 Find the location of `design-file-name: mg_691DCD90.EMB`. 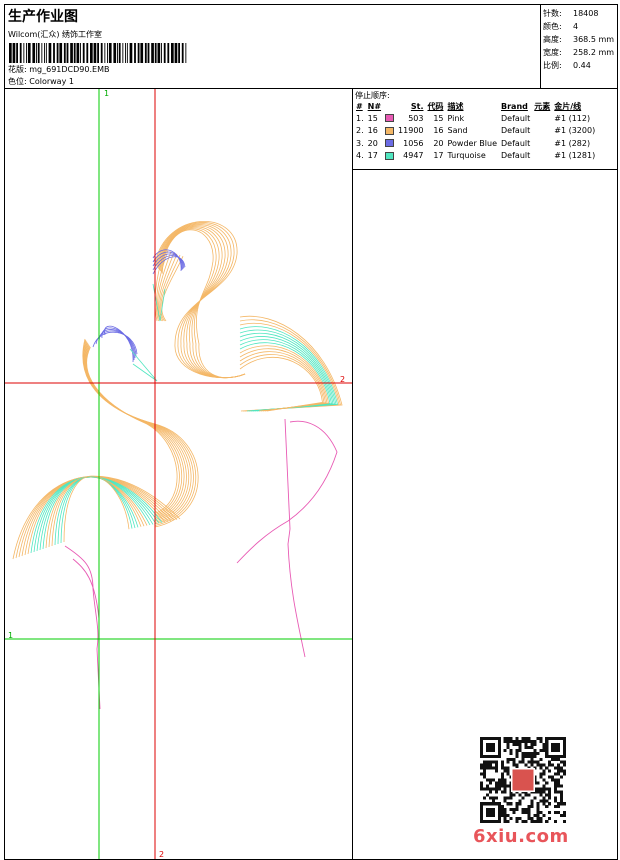

design-file-name: mg_691DCD90.EMB is located at coordinates (69, 69).